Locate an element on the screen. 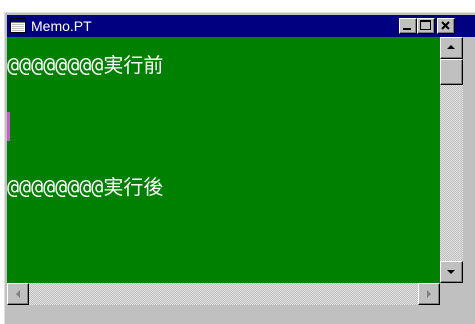  scroll-down-button is located at coordinates (451, 272).